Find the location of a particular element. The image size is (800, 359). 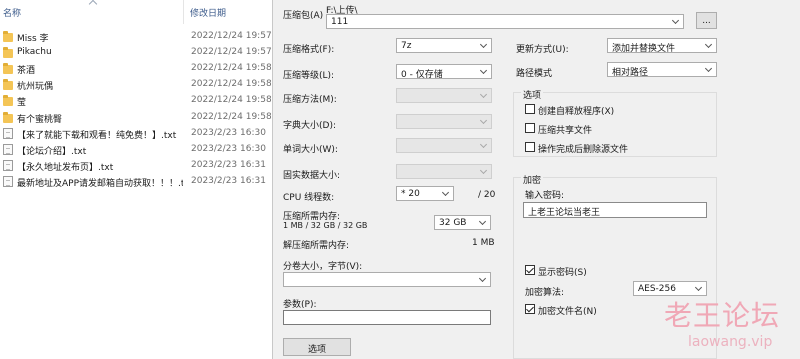

path-mode-select: 相对路径 is located at coordinates (662, 69).